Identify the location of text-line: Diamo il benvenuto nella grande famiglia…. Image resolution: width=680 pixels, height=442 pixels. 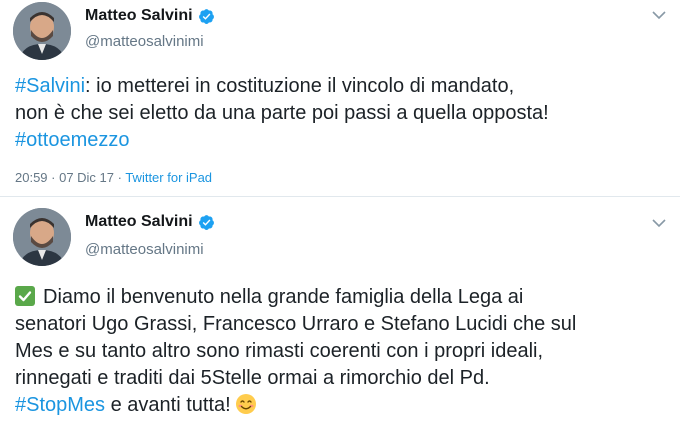
(342, 297).